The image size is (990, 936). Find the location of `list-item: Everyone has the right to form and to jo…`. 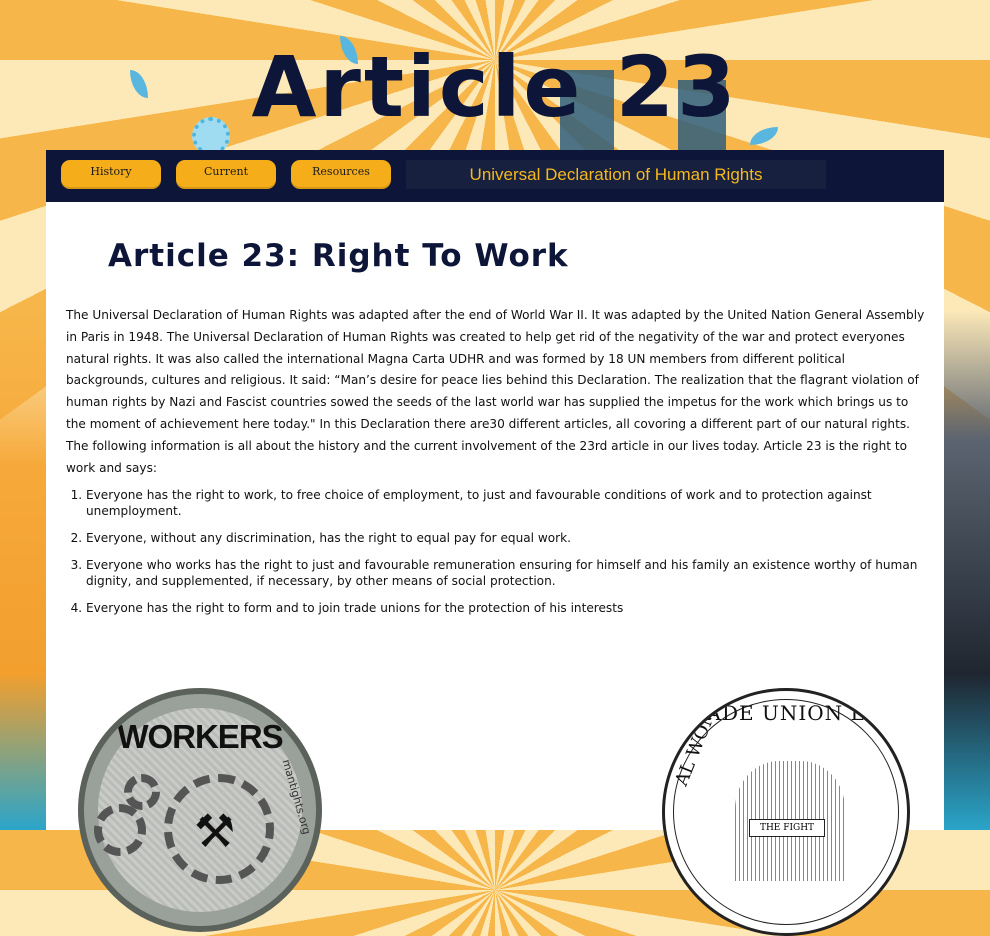

list-item: Everyone has the right to form and to jo… is located at coordinates (516, 608).